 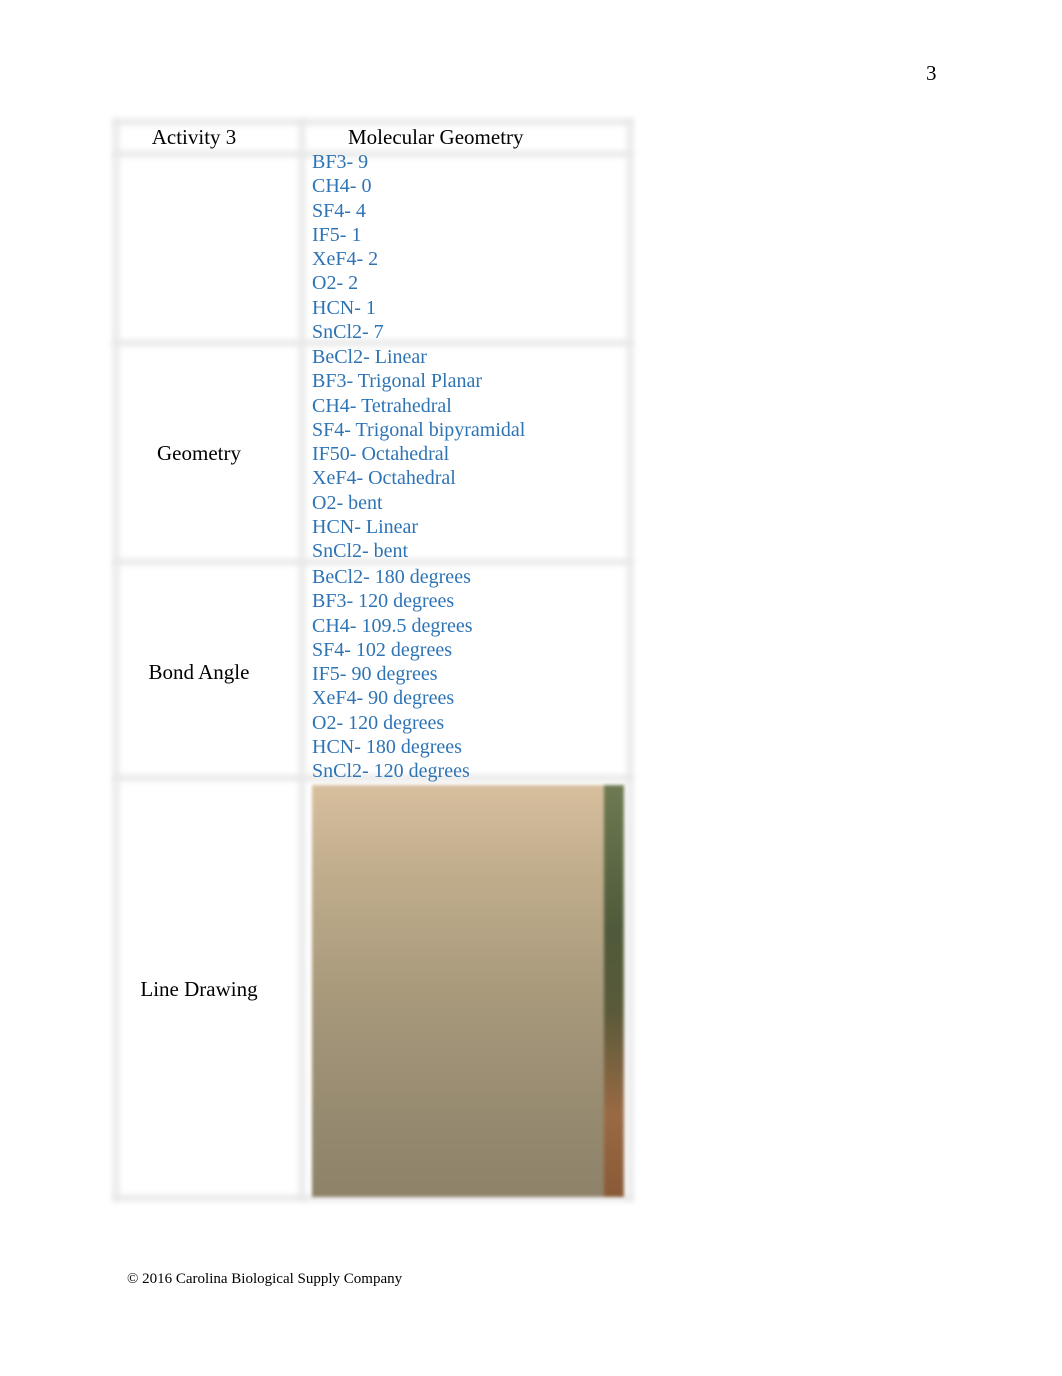 What do you see at coordinates (199, 672) in the screenshot?
I see `row-label-bond-angle: Bond Angle` at bounding box center [199, 672].